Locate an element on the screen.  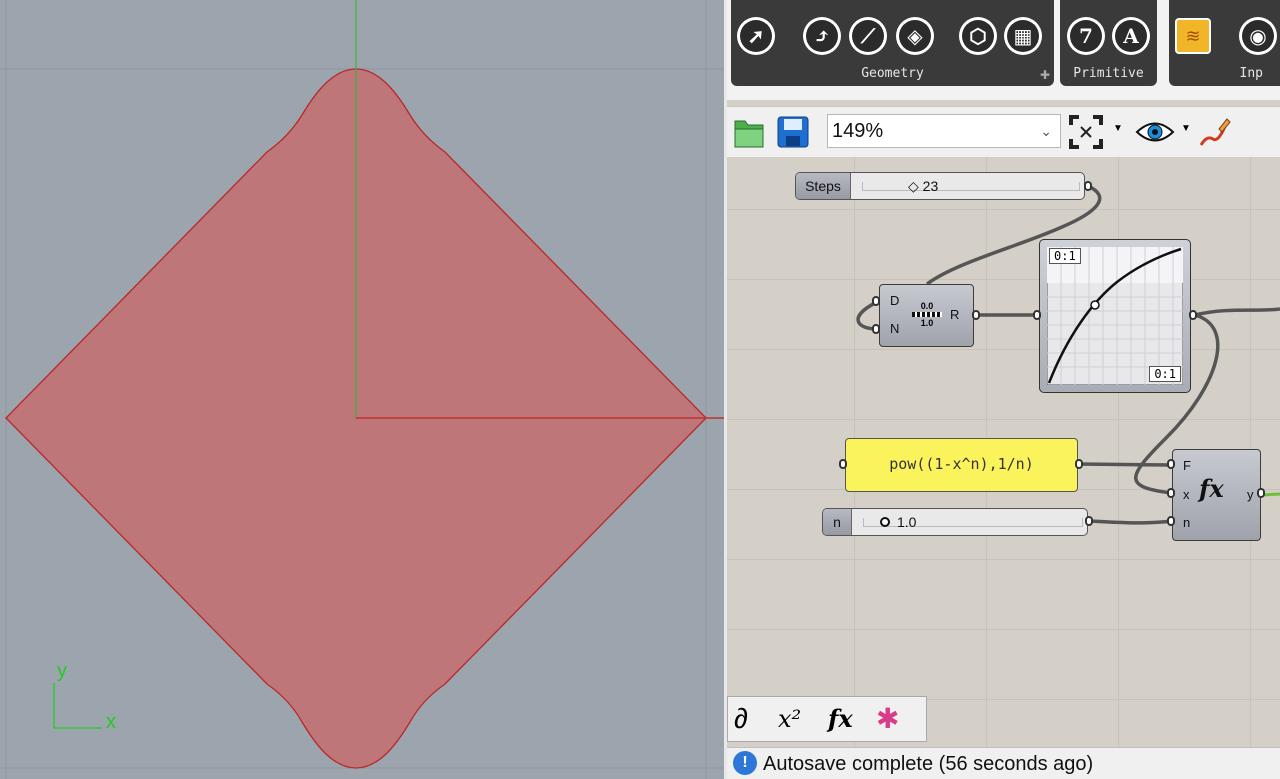
boolean-toggle-button: ◉ is located at coordinates (1258, 36).